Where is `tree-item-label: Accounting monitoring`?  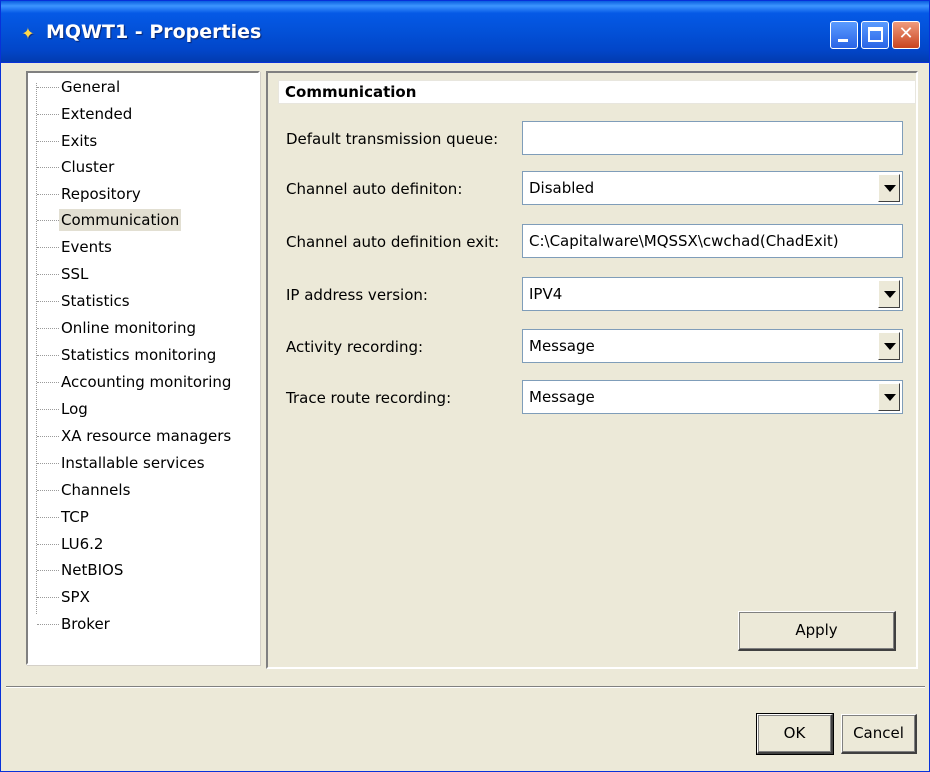 tree-item-label: Accounting monitoring is located at coordinates (146, 382).